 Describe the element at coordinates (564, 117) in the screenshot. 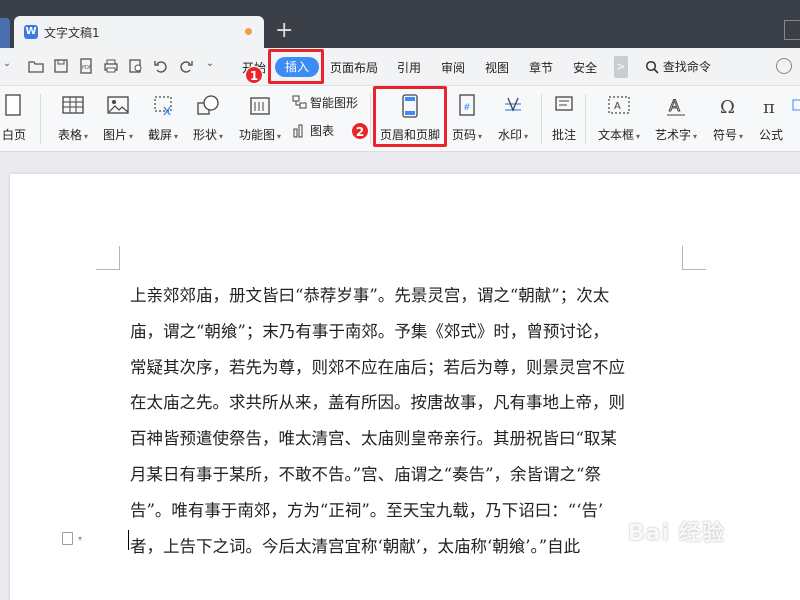

I see `comment-button: 批注` at that location.